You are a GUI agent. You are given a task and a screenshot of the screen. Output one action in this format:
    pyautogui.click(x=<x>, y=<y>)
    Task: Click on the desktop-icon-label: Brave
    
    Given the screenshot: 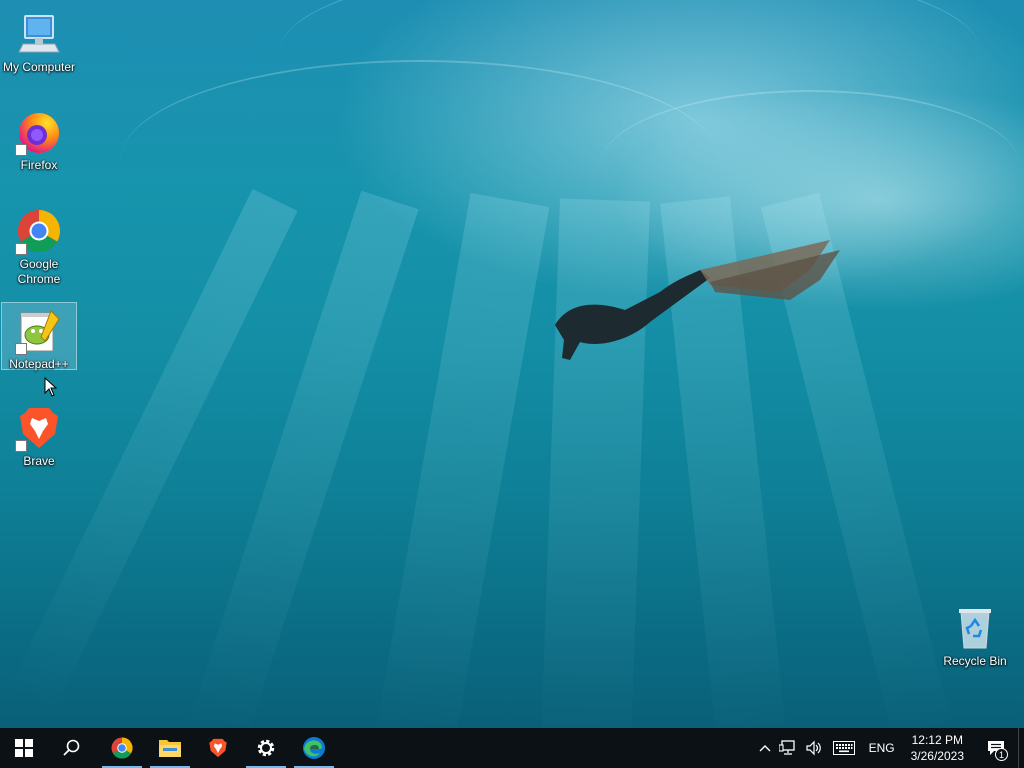 What is the action you would take?
    pyautogui.click(x=39, y=461)
    